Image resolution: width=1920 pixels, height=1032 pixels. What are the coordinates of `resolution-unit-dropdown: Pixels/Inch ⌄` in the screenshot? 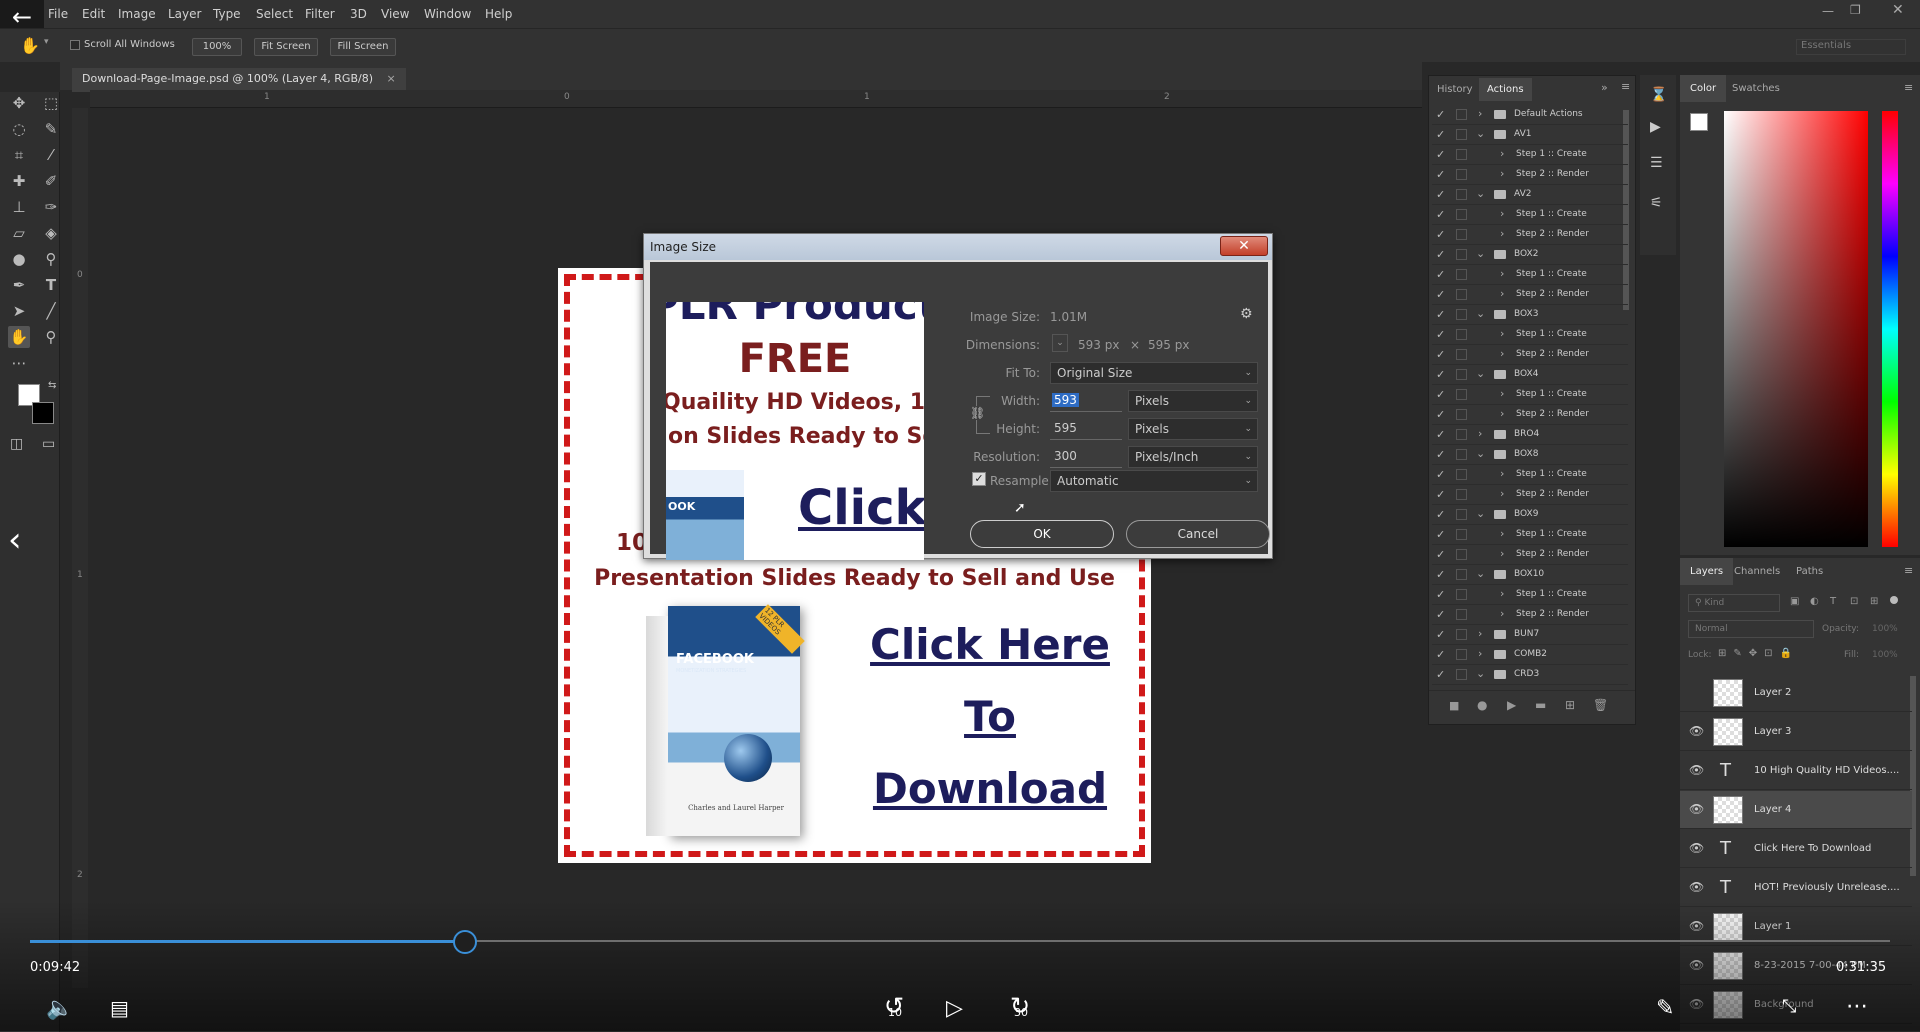 It's located at (1193, 457).